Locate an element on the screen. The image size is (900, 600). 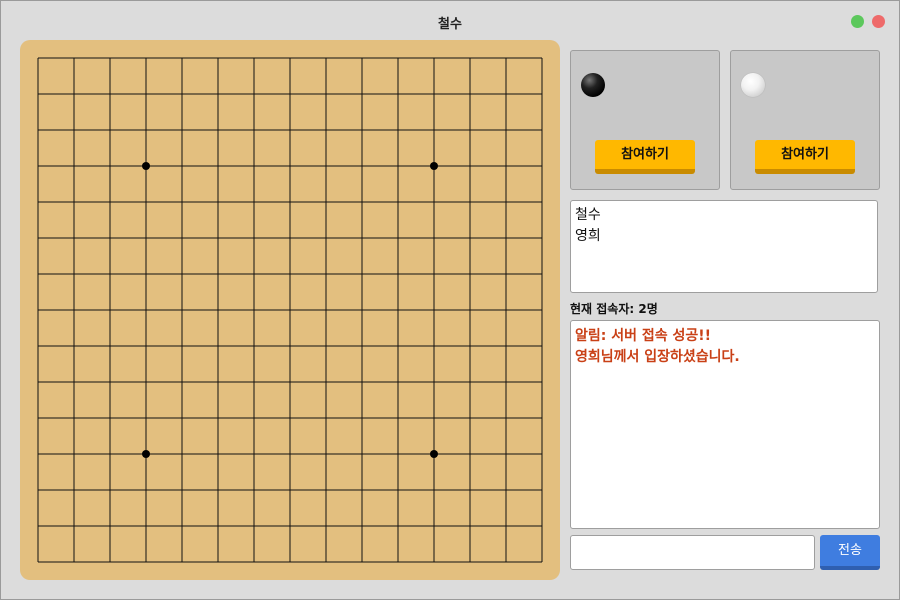
user-list-item: 영희 is located at coordinates (588, 236).